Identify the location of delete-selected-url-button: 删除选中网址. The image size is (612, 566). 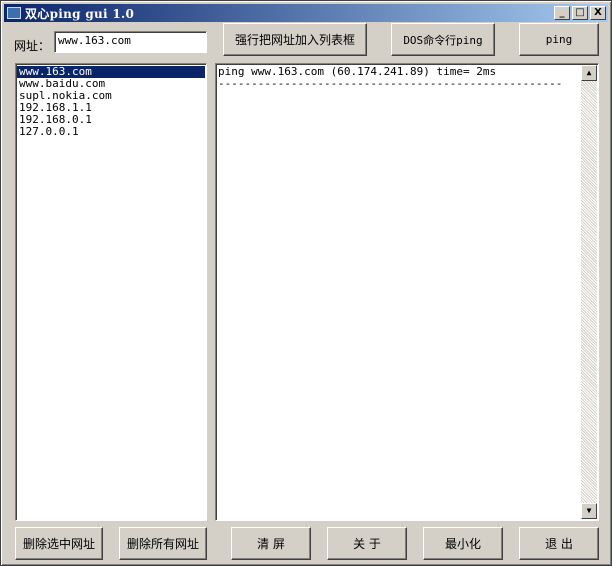
(59, 543).